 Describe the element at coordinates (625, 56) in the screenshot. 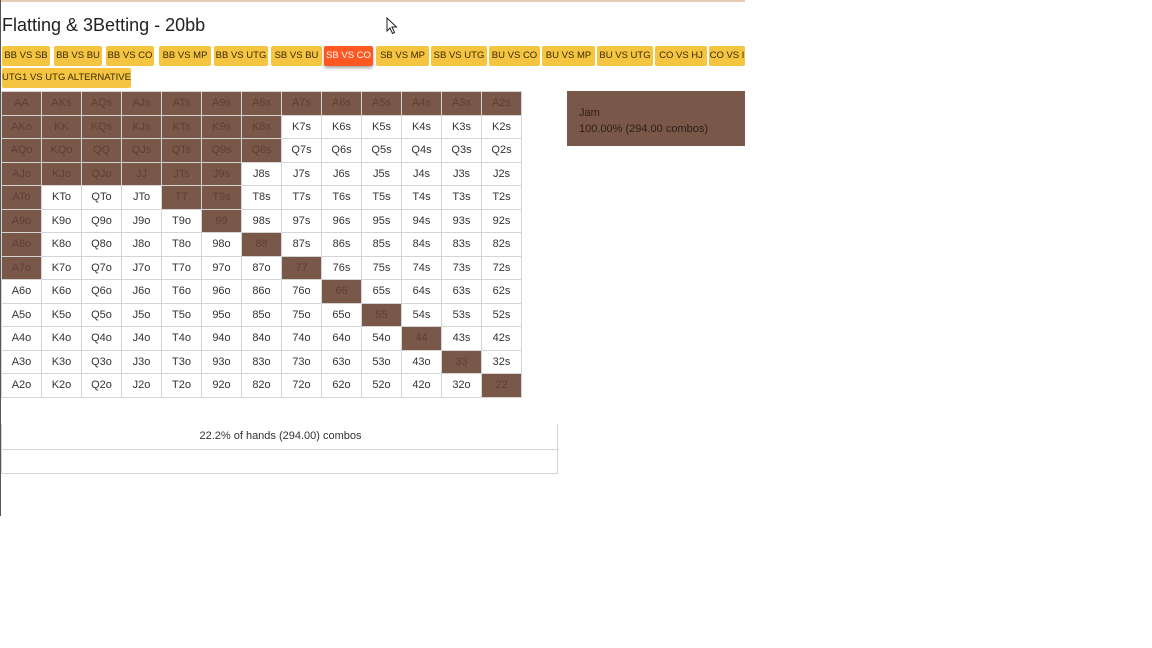

I see `tab-bu-vs-utg: BU VS UTG` at that location.